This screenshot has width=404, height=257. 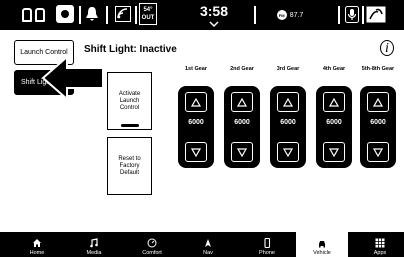 What do you see at coordinates (123, 14) in the screenshot?
I see `wifi-icon` at bounding box center [123, 14].